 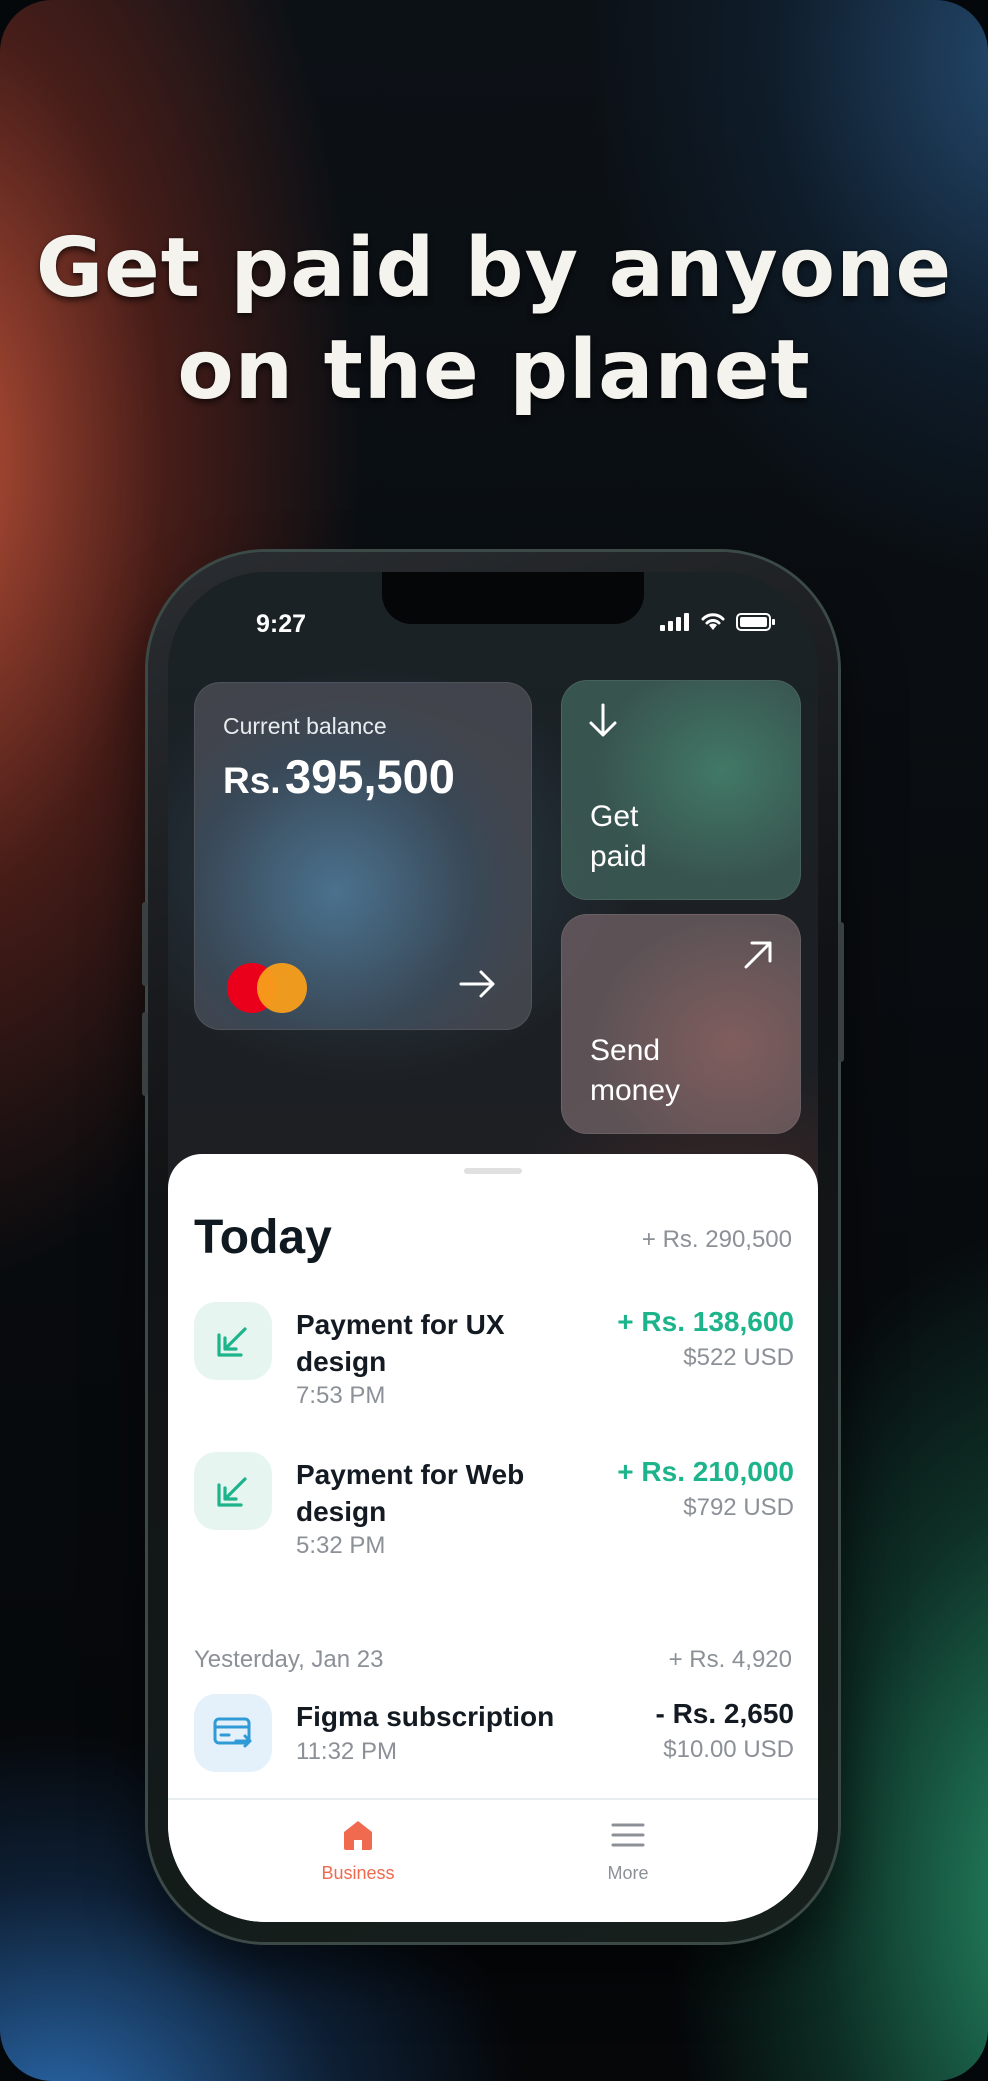 What do you see at coordinates (728, 1749) in the screenshot?
I see `transaction-usd: $10.00 USD` at bounding box center [728, 1749].